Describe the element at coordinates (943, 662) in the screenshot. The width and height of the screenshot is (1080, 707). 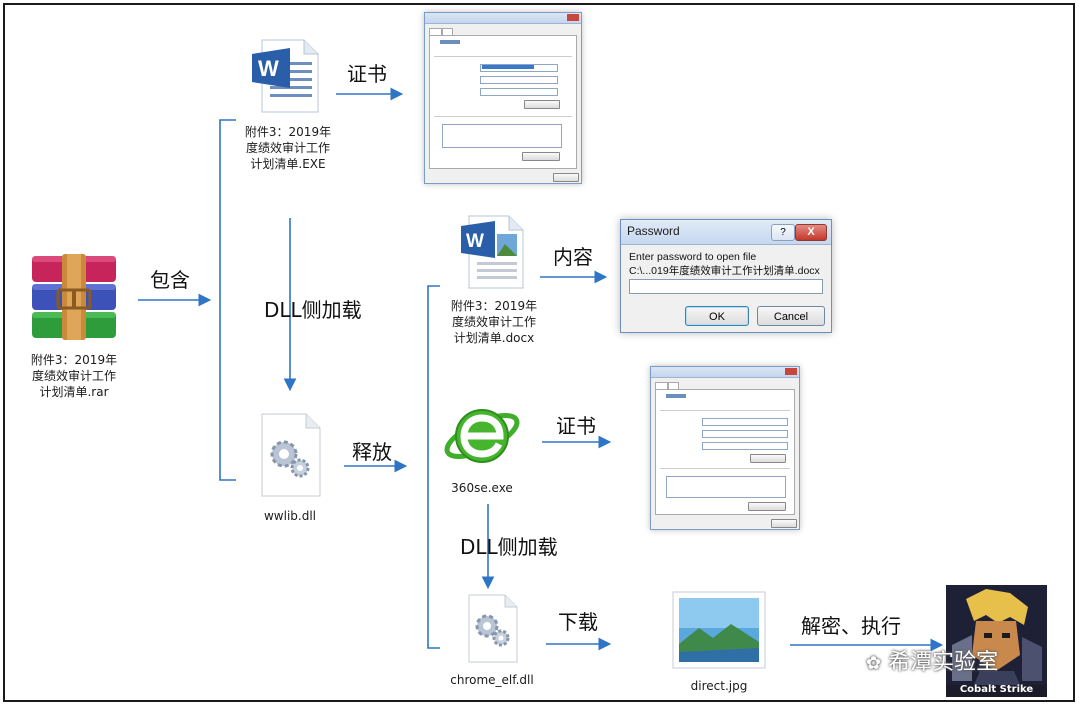
I see `watermark-text: 希潭实验室` at that location.